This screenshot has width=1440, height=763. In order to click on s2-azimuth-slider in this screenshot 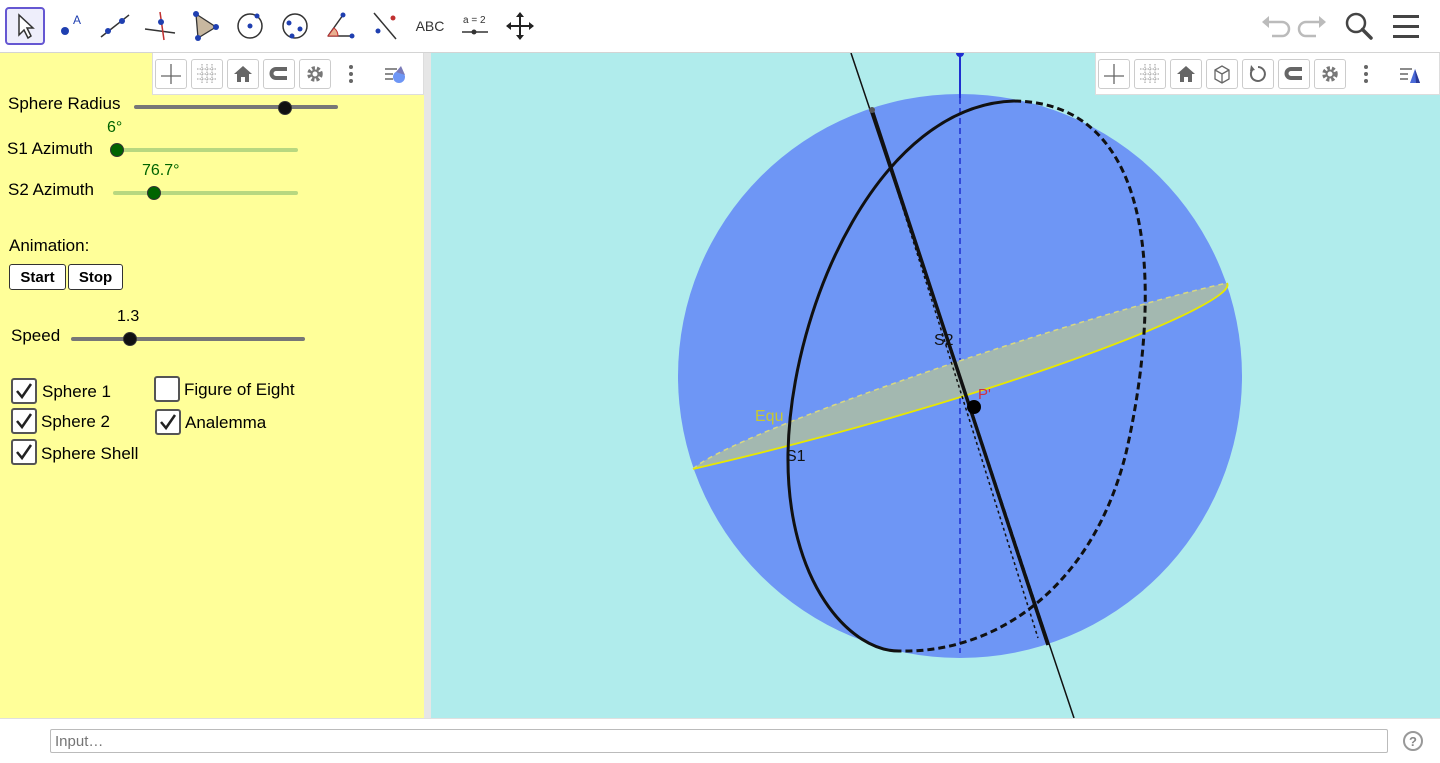, I will do `click(153, 193)`.